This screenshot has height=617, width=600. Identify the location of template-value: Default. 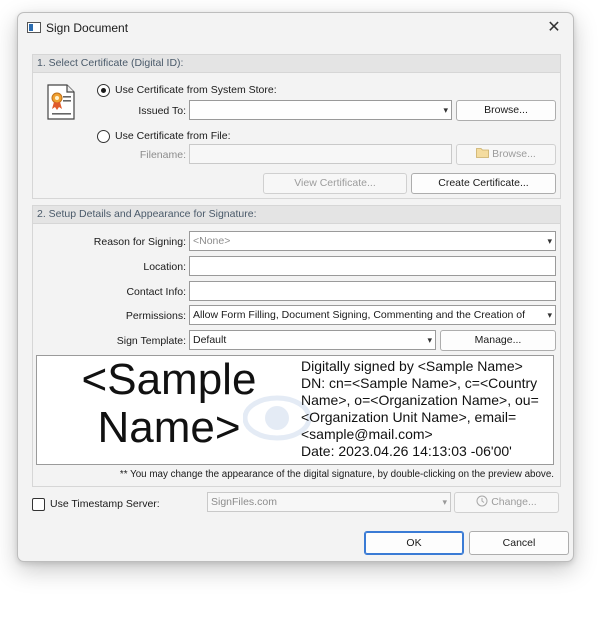
(210, 340).